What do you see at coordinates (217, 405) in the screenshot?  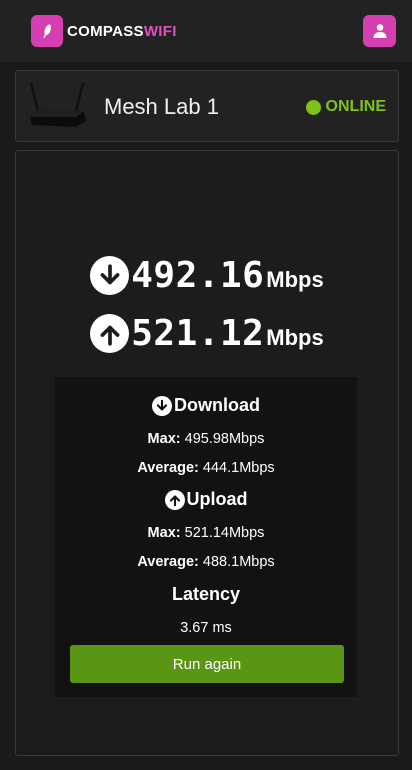 I see `download-stats-title: Download` at bounding box center [217, 405].